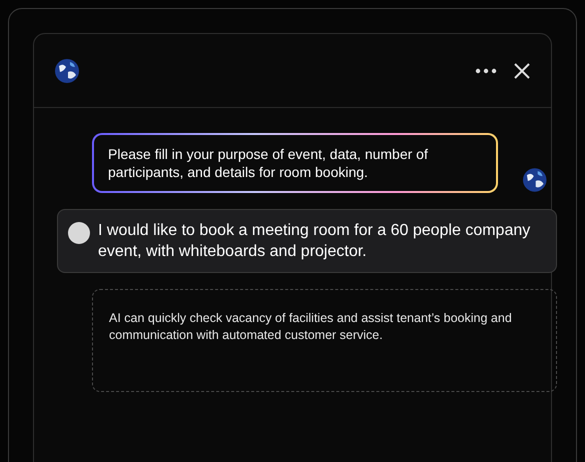 The image size is (585, 462). What do you see at coordinates (522, 71) in the screenshot?
I see `close-icon` at bounding box center [522, 71].